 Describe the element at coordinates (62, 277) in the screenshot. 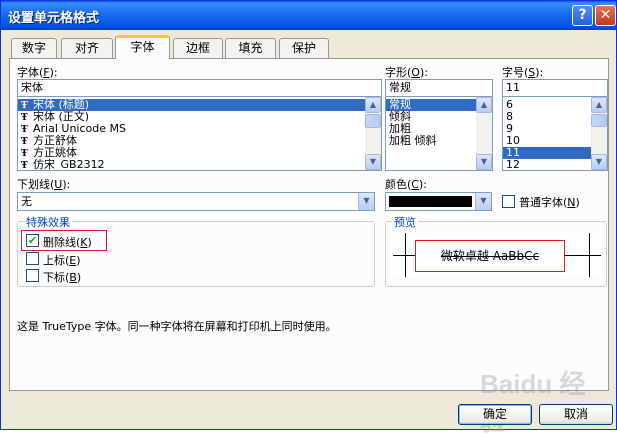

I see `subscript-label: 下标(B)` at that location.